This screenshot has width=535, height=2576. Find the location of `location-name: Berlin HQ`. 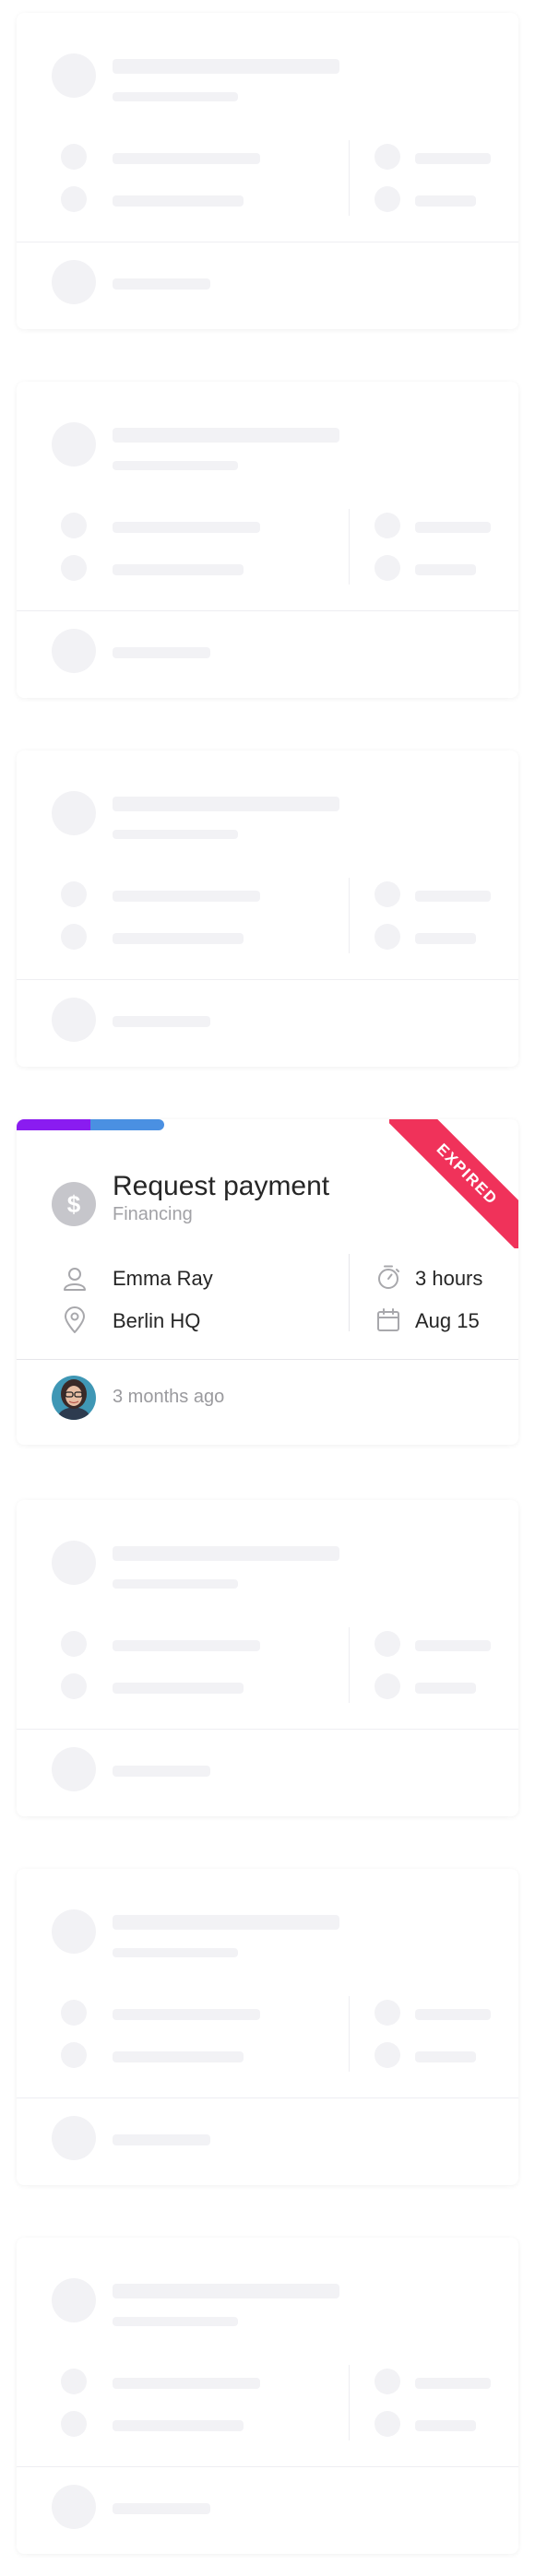

location-name: Berlin HQ is located at coordinates (157, 1320).